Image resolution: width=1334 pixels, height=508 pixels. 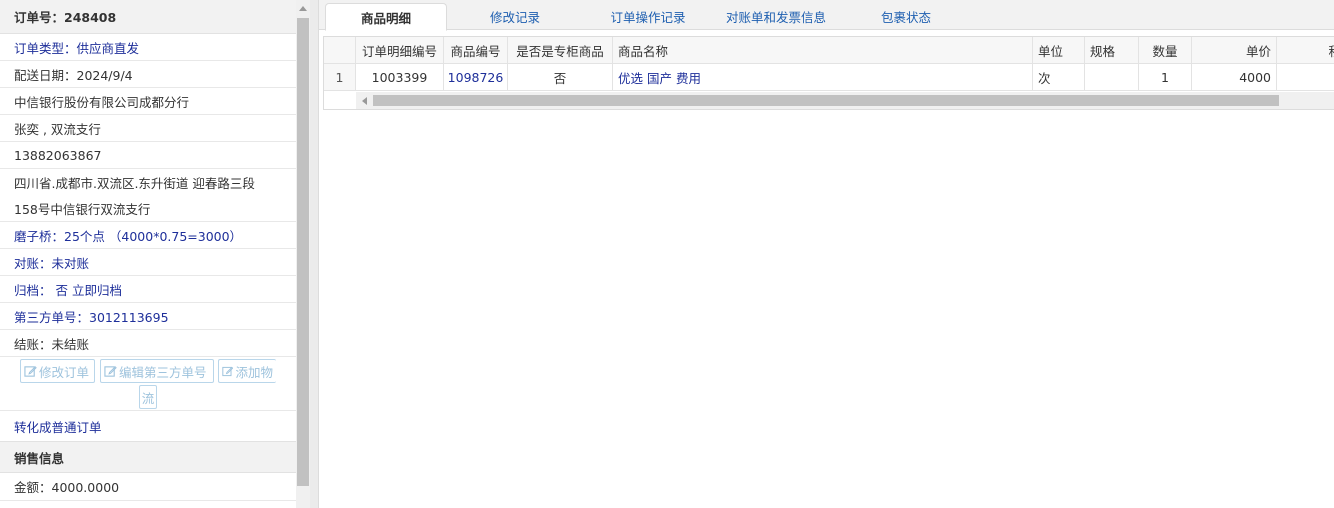 What do you see at coordinates (148, 235) in the screenshot?
I see `points-info: 磨子桥：25个点 （4000*0.75=3000）` at bounding box center [148, 235].